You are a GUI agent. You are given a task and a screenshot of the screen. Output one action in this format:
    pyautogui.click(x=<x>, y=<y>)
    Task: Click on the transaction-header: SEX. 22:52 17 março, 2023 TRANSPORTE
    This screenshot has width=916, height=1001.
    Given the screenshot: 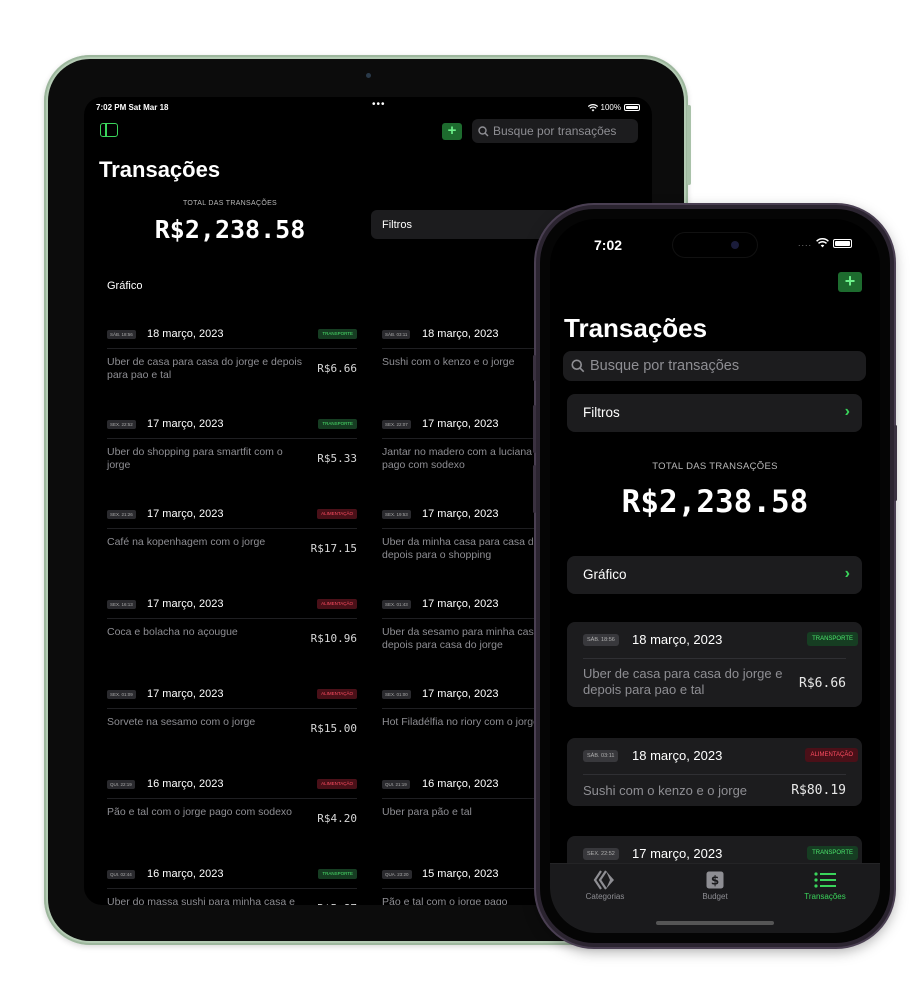 What is the action you would take?
    pyautogui.click(x=232, y=428)
    